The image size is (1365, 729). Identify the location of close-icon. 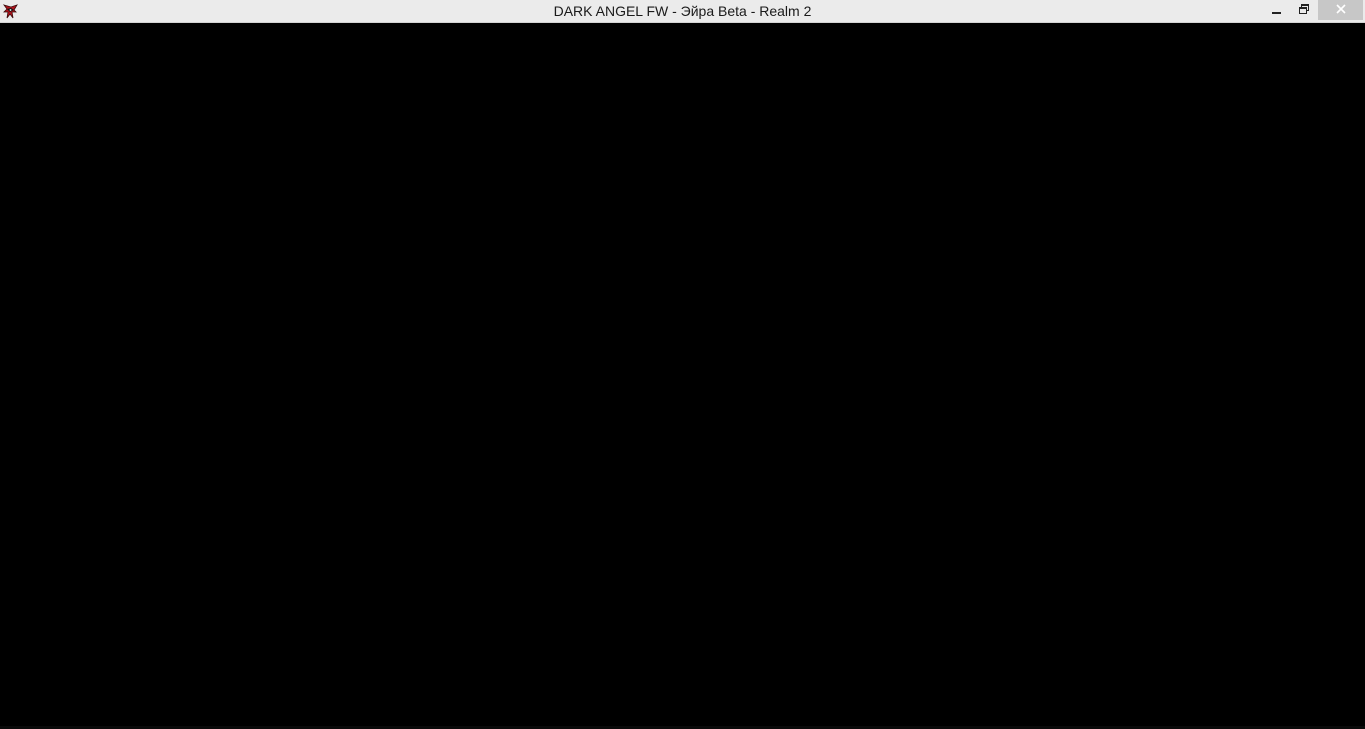
(1340, 10).